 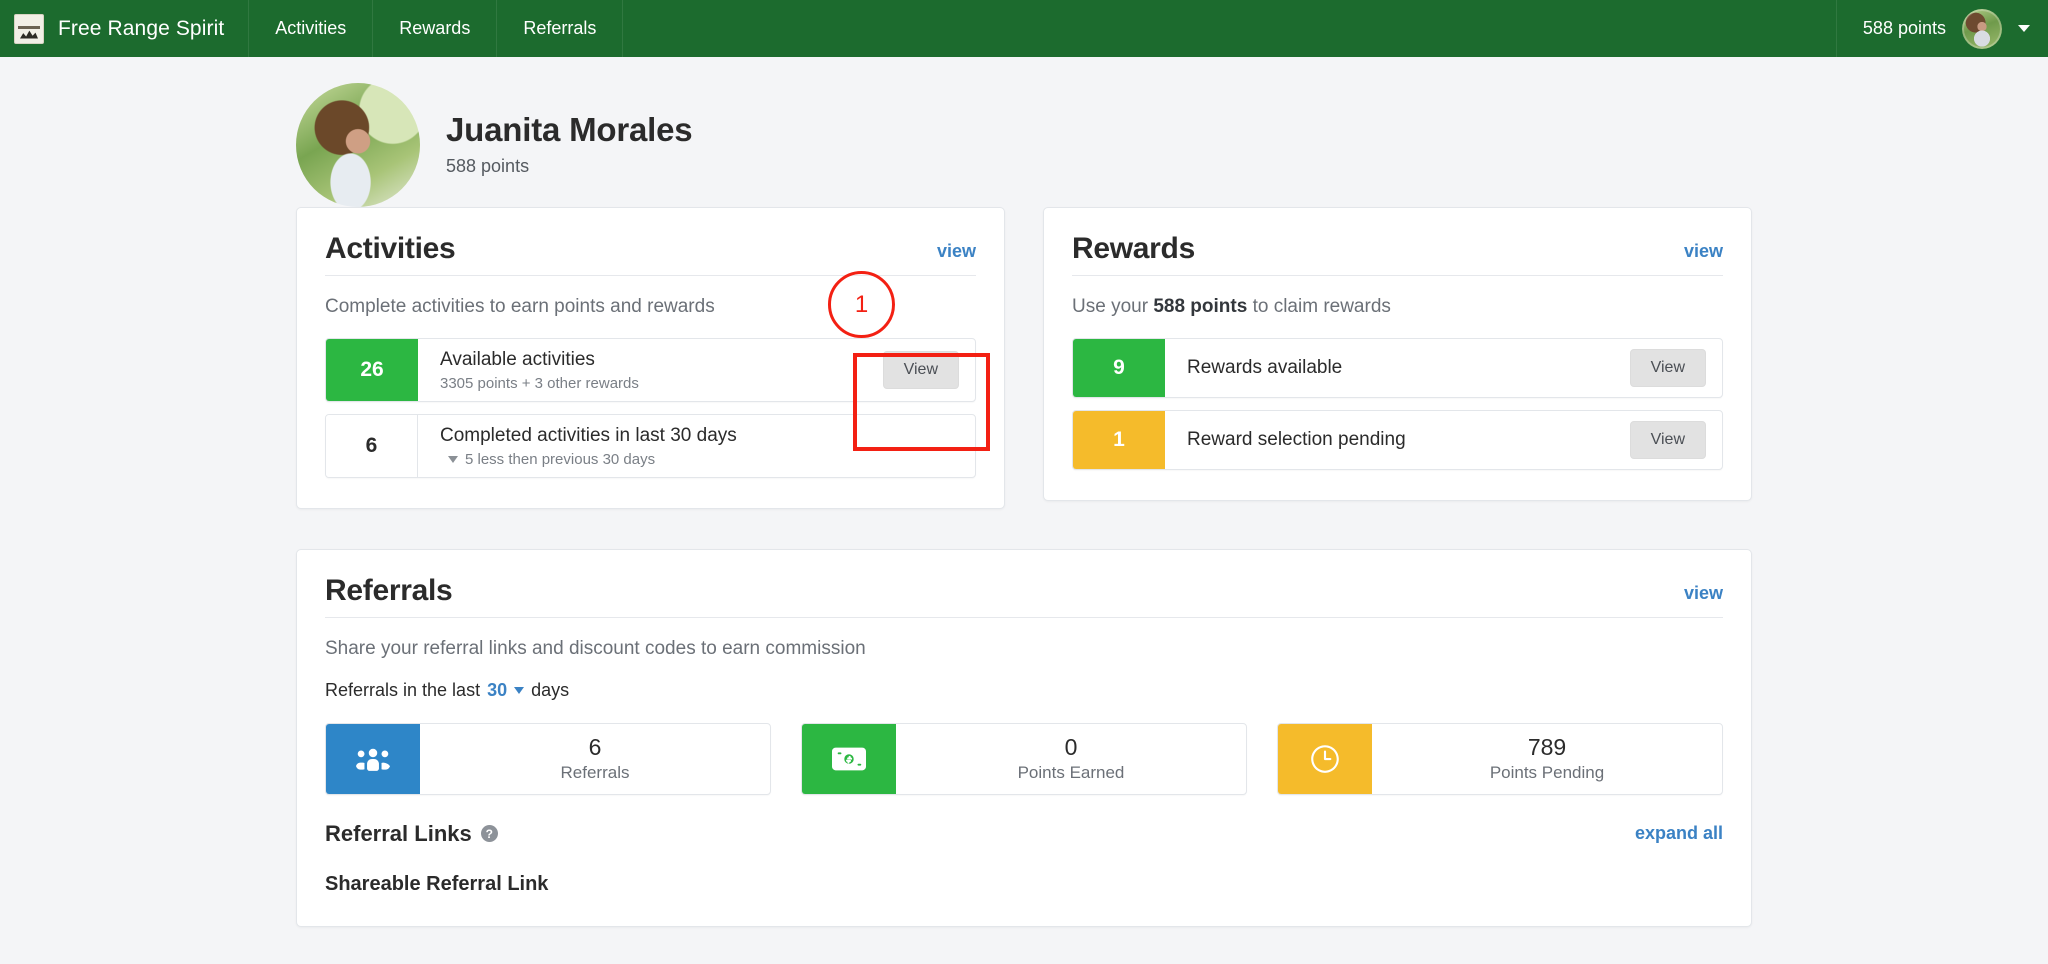 I want to click on page-title: Juanita Morales, so click(x=569, y=129).